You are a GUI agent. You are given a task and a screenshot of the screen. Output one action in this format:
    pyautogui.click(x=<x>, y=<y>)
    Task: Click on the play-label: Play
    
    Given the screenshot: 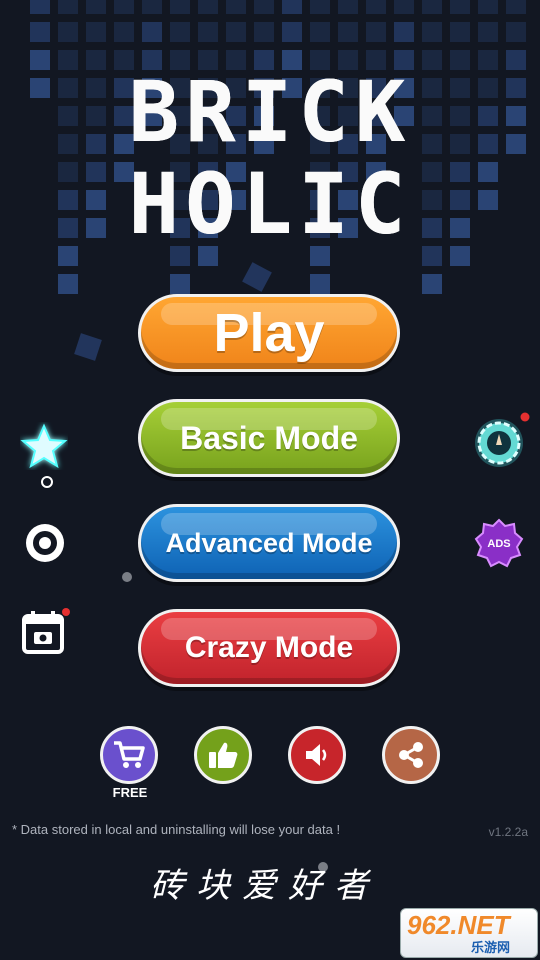 What is the action you would take?
    pyautogui.click(x=269, y=333)
    